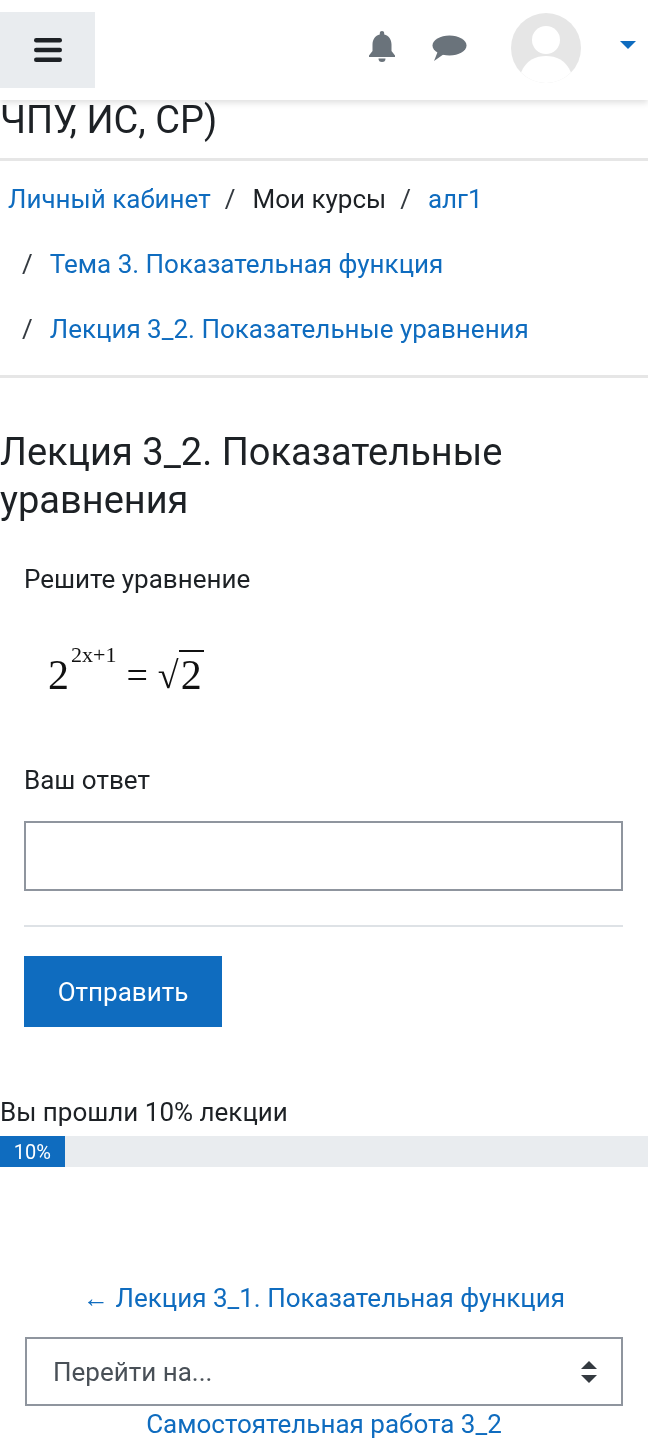 Image resolution: width=648 pixels, height=1440 pixels. Describe the element at coordinates (589, 1371) in the screenshot. I see `up-down-caret-icon` at that location.